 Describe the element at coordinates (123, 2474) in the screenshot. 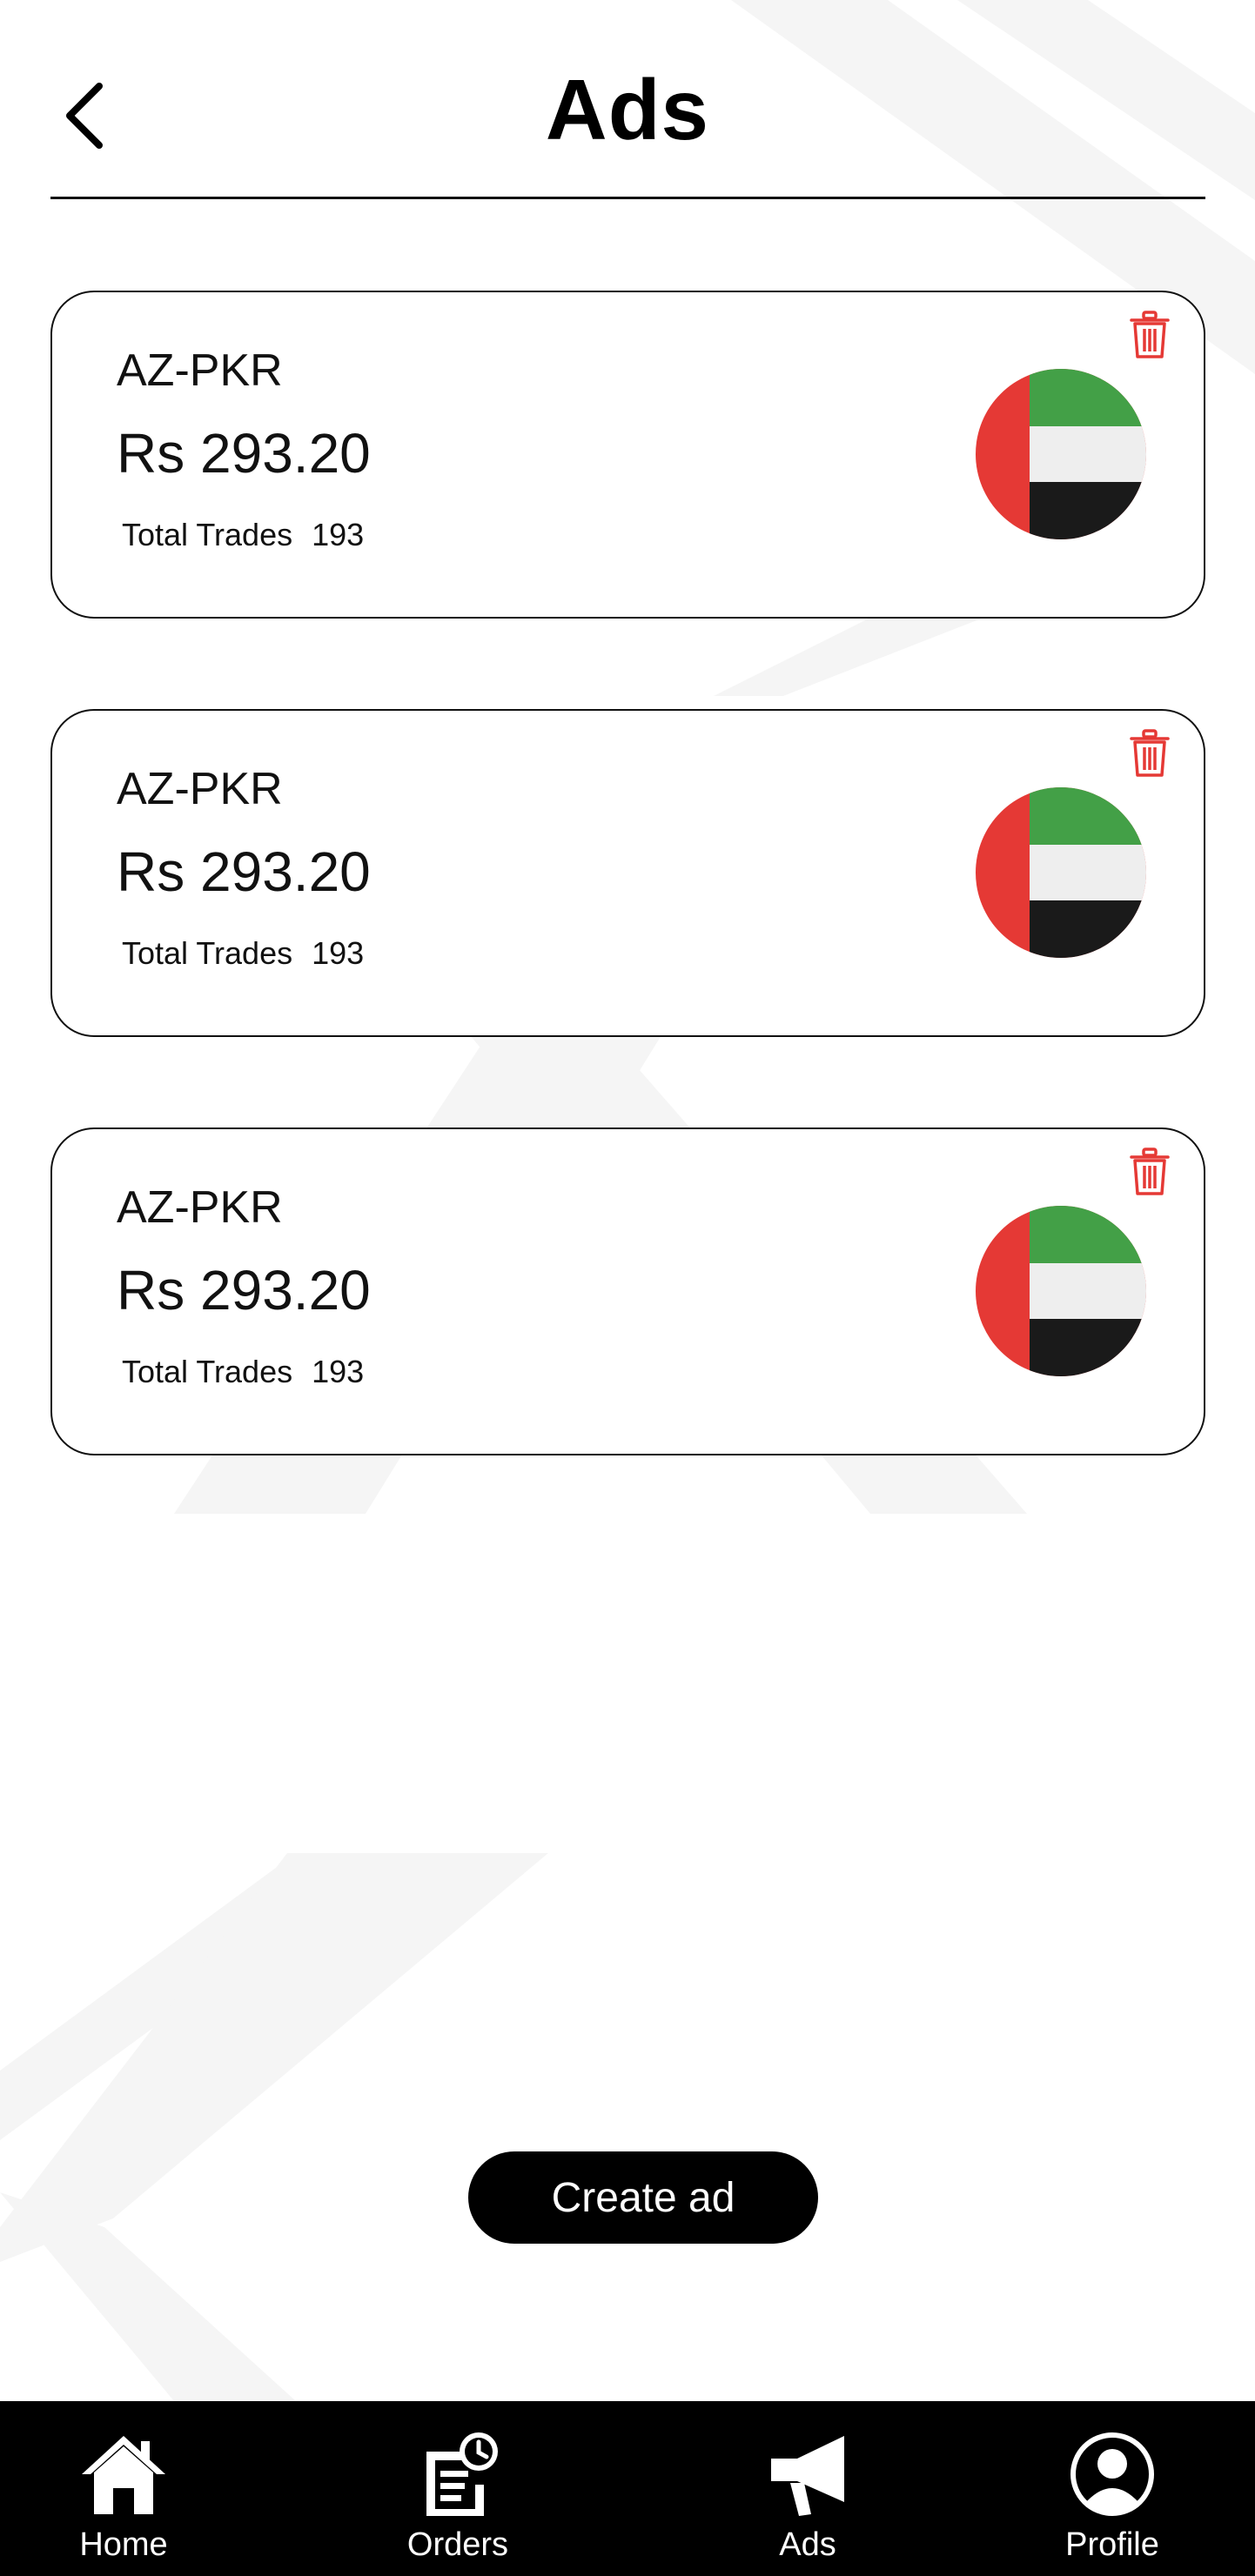

I see `home-icon` at that location.